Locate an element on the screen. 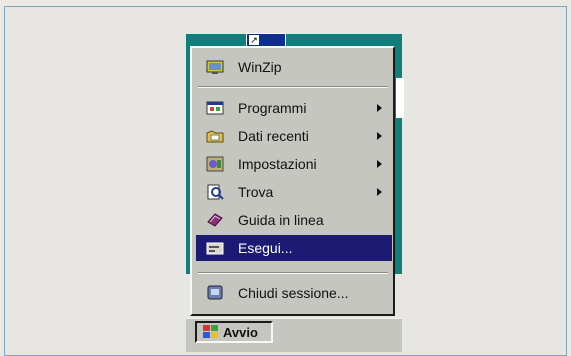  logoff-icon is located at coordinates (215, 293).